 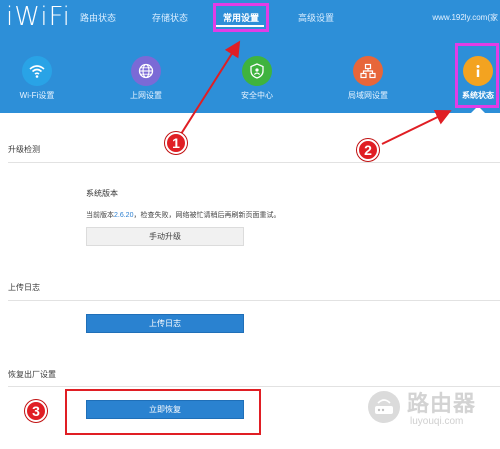 I want to click on watermark-subtitle: luyouqi.com, so click(x=437, y=421).